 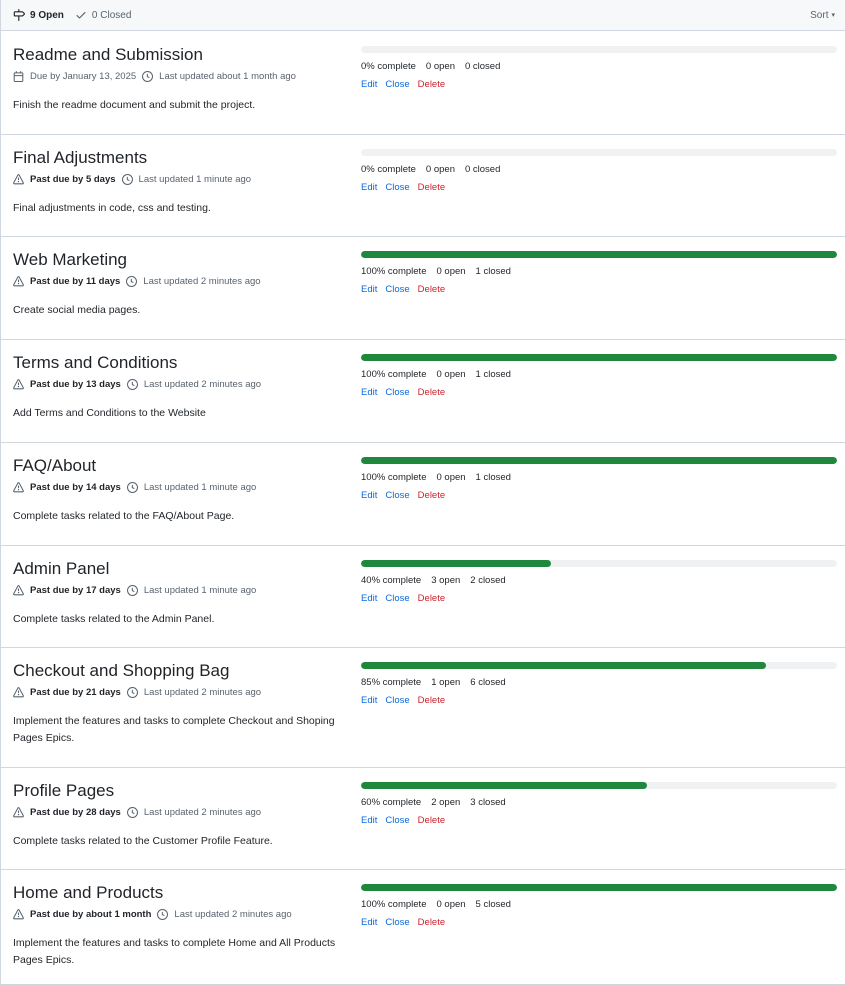 I want to click on caret-down-icon: ▾, so click(x=833, y=15).